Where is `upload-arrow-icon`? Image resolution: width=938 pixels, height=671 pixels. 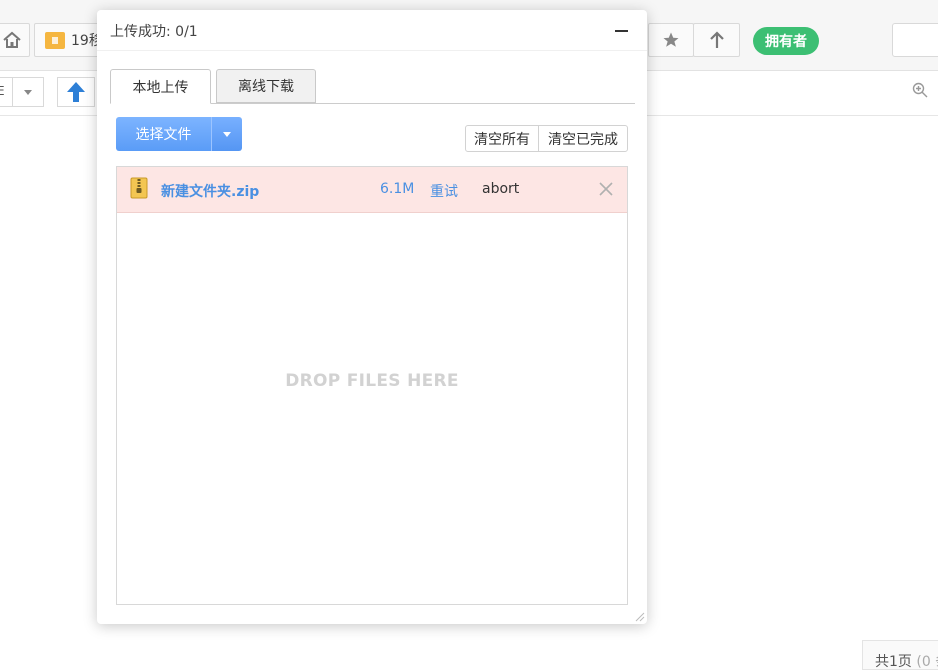
upload-arrow-icon is located at coordinates (76, 92).